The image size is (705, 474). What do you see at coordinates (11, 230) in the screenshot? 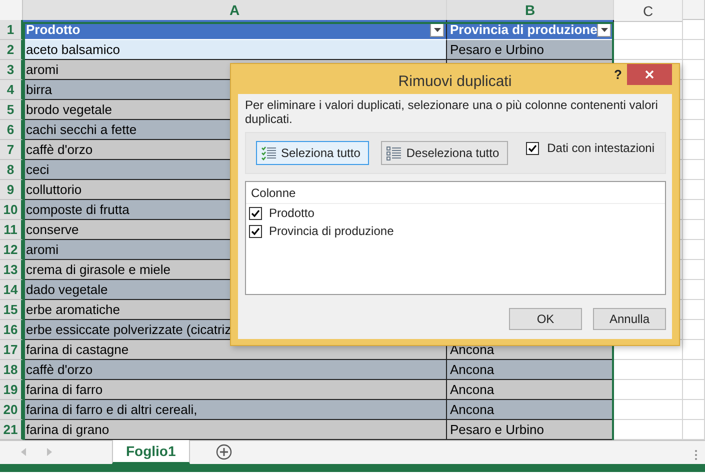
I see `row-header: 11` at bounding box center [11, 230].